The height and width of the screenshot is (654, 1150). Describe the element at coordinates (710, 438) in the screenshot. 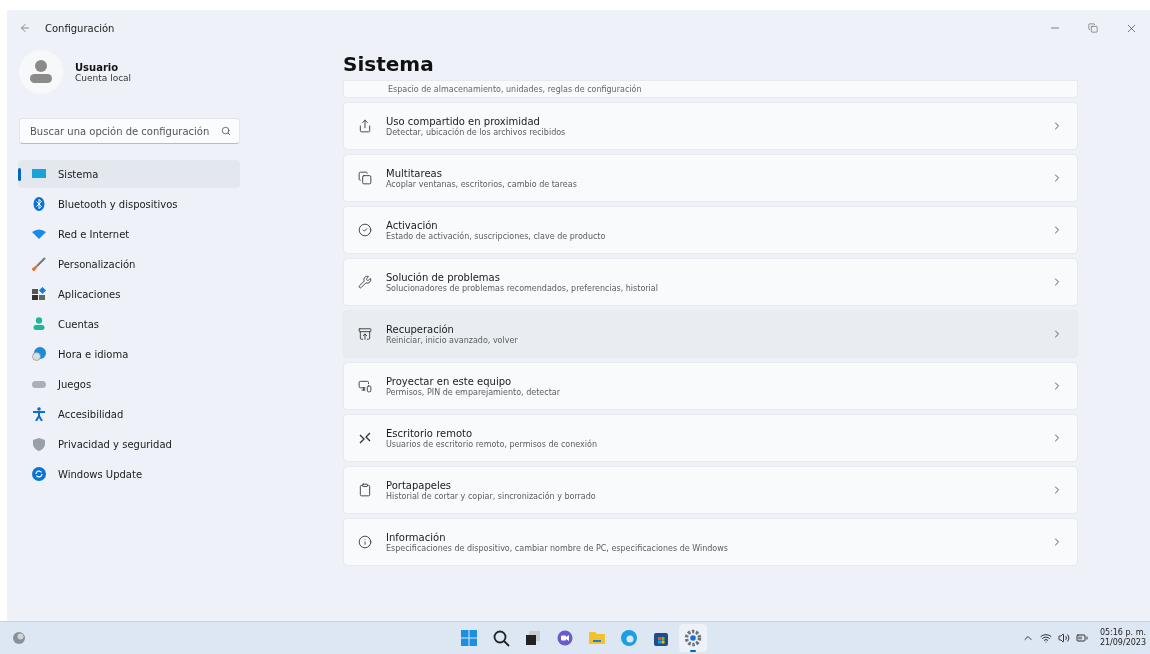

I see `settings-card: Escritorio remoto Usuarios de escritorio remoto, permisos de conexión` at that location.